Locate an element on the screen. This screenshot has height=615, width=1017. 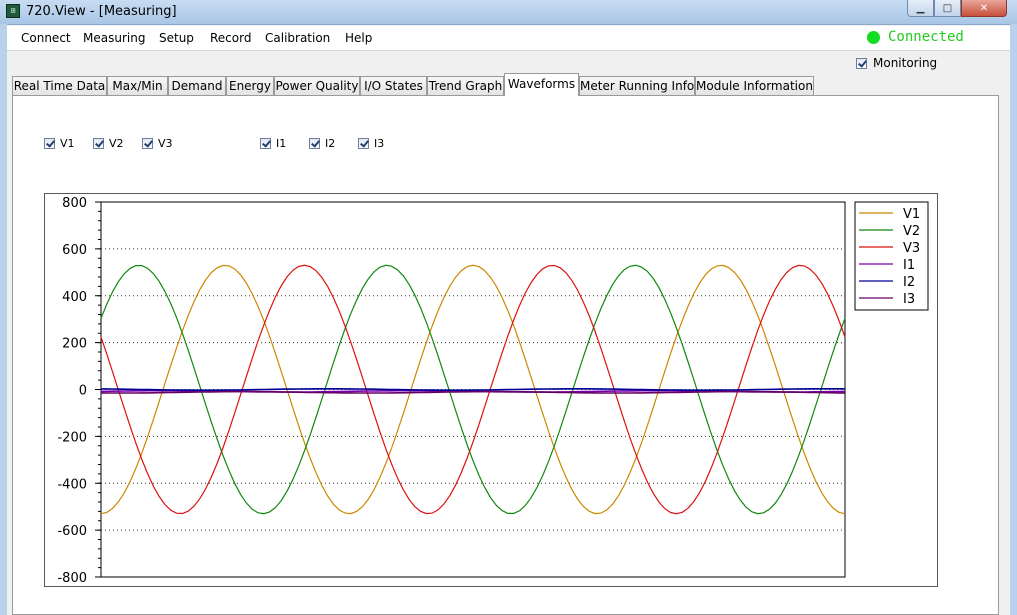
y-tick-label: 0 is located at coordinates (83, 391).